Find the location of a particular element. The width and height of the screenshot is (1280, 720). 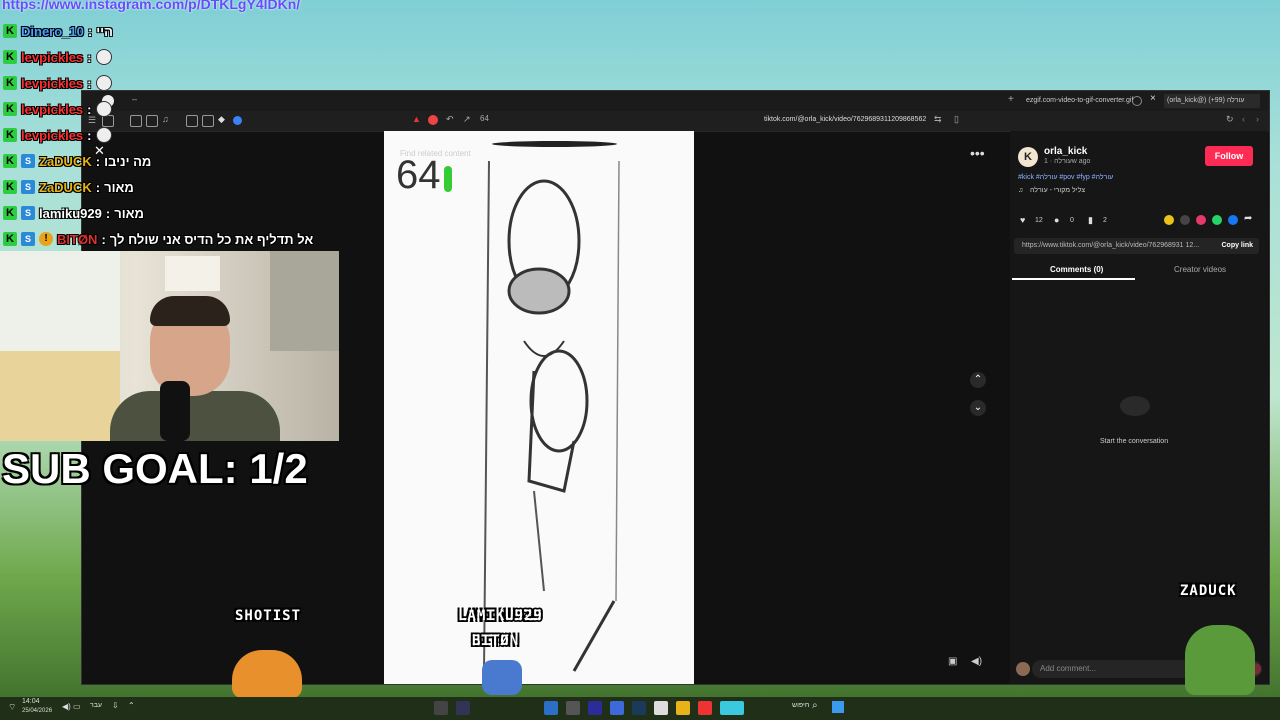

tray-chevron-icon: ⌃ is located at coordinates (131, 705).